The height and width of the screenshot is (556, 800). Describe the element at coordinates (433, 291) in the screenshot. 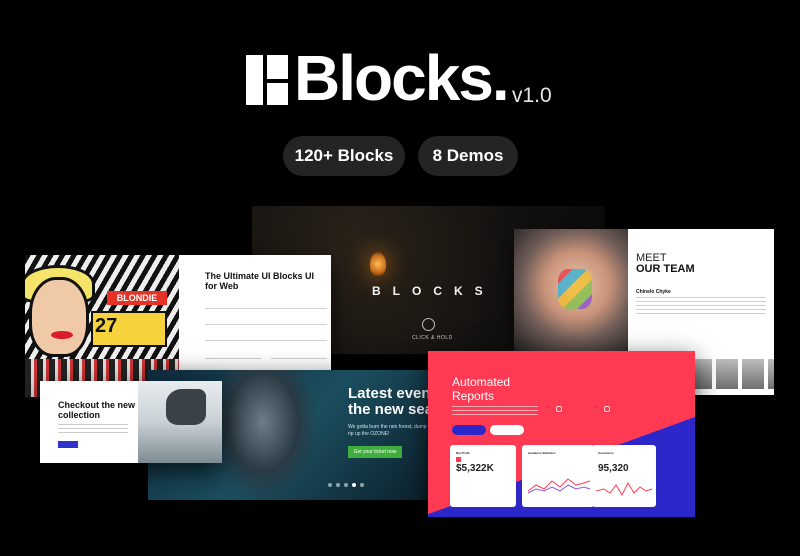

I see `hero-wordmark: BLOCKS` at that location.